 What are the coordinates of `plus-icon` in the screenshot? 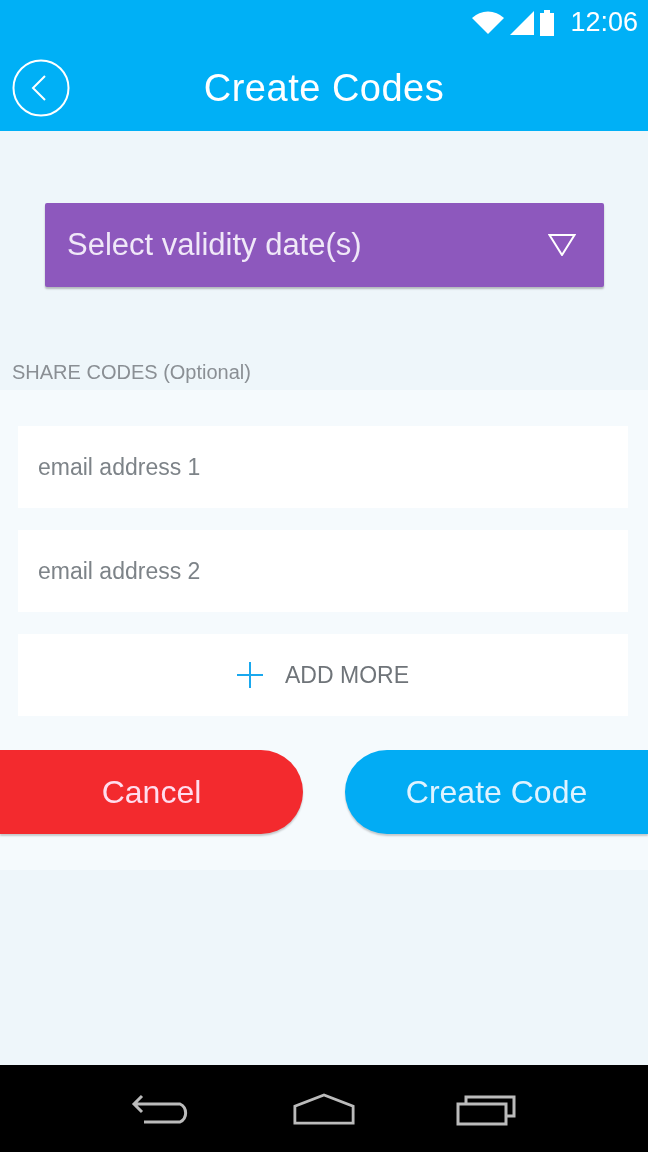 It's located at (250, 675).